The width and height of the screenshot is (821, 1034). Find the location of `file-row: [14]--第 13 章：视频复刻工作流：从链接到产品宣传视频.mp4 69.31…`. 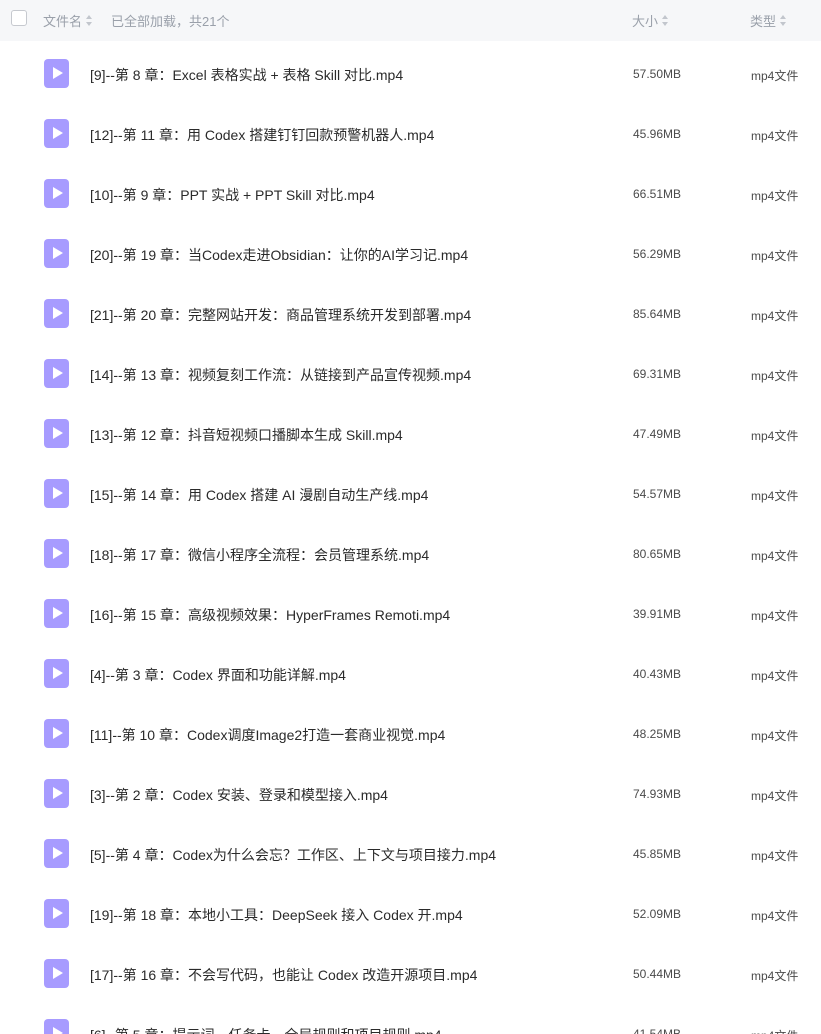

file-row: [14]--第 13 章：视频复刻工作流：从链接到产品宣传视频.mp4 69.31… is located at coordinates (410, 374).